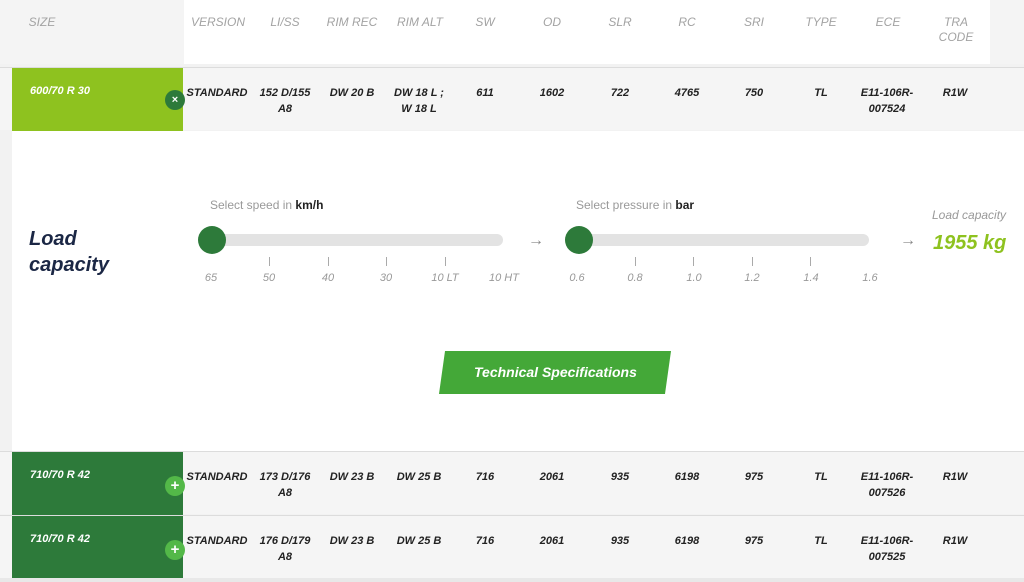 This screenshot has width=1024, height=582. I want to click on speed-tick-label: 10 HT, so click(504, 278).